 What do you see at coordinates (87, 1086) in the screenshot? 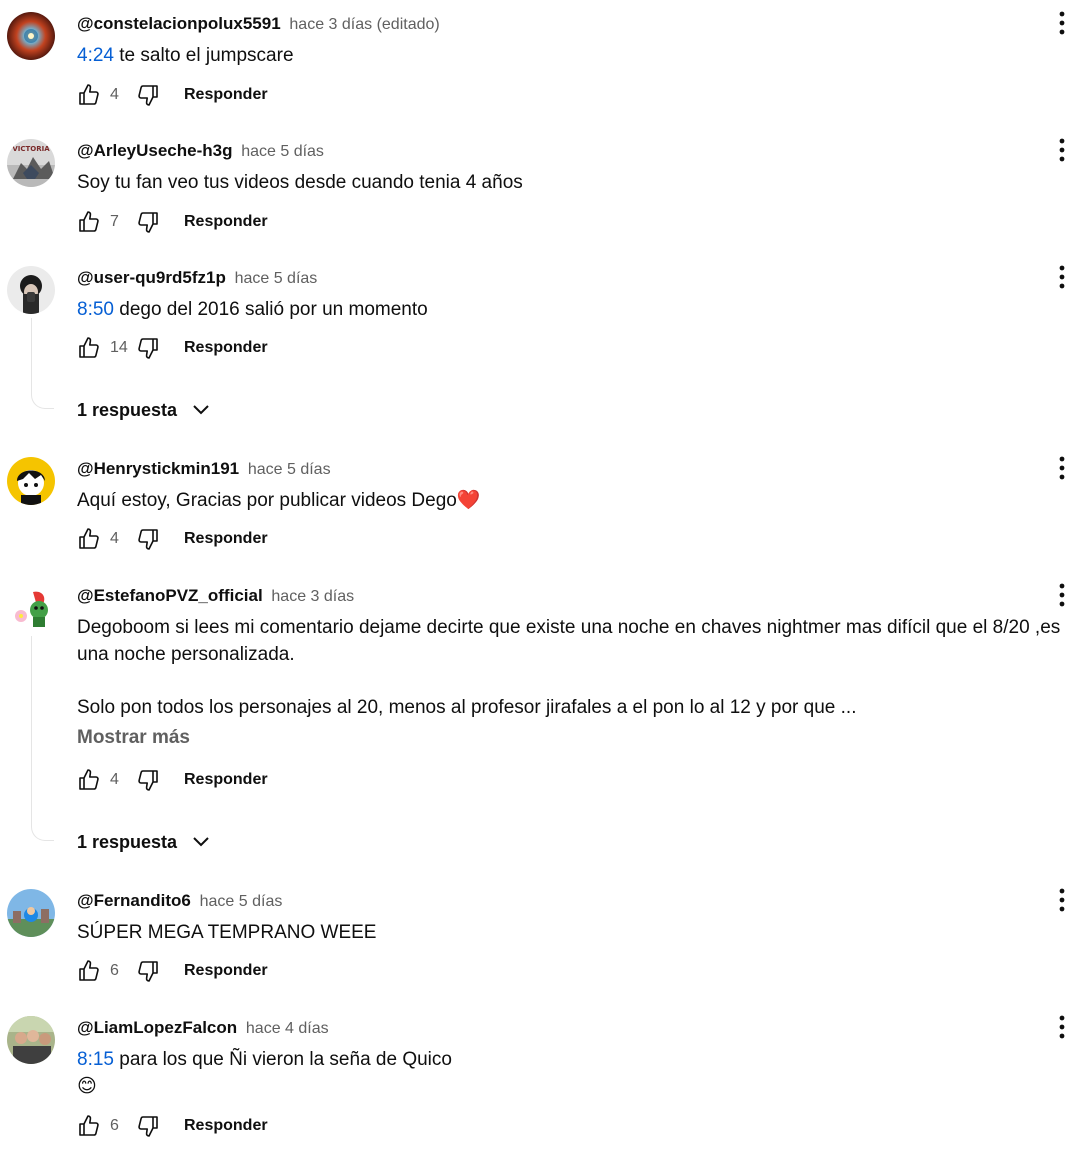
I see `comment-emoji: 😊` at bounding box center [87, 1086].